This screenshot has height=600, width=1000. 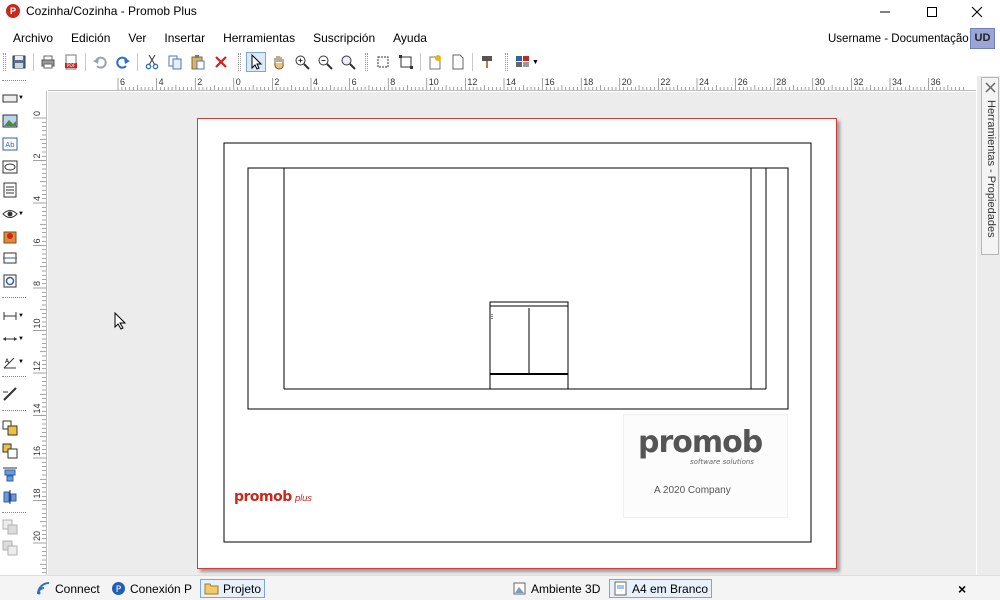 I want to click on redo-icon, so click(x=123, y=62).